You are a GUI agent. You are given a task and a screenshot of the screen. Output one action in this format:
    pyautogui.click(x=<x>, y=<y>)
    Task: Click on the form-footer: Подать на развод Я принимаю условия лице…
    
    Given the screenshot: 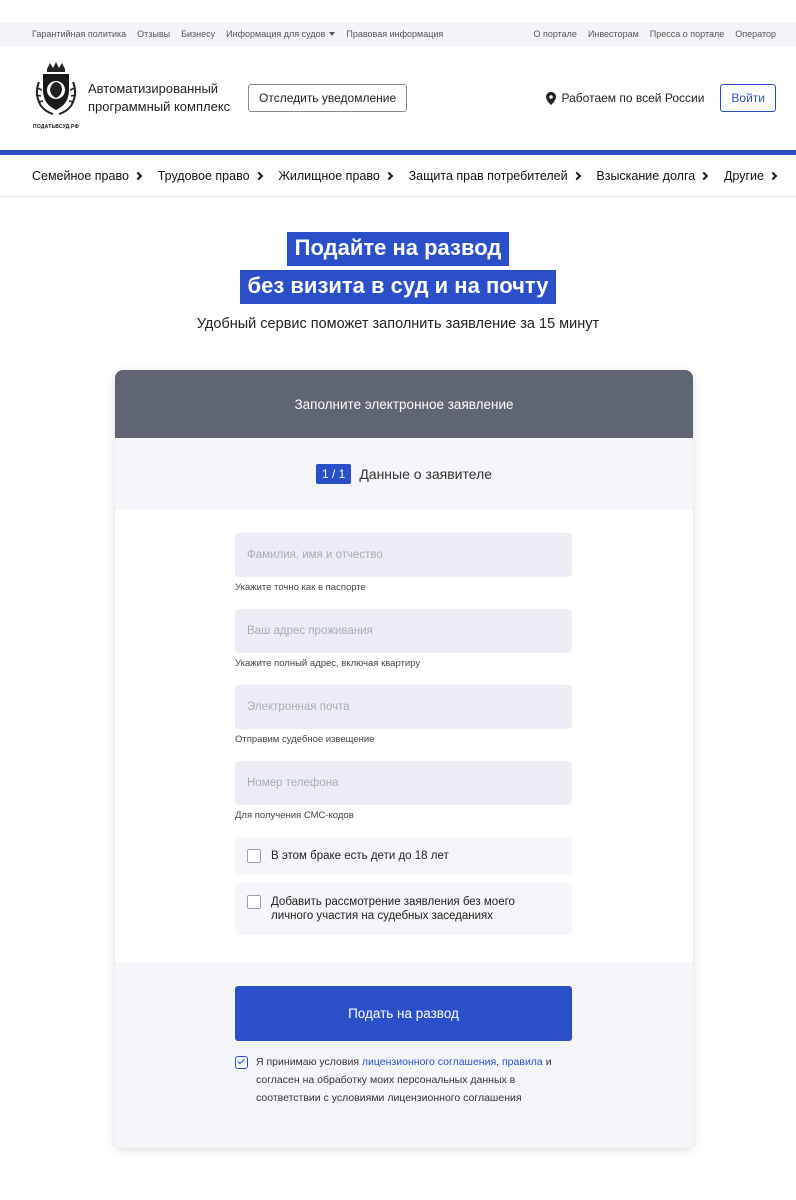 What is the action you would take?
    pyautogui.click(x=404, y=1055)
    